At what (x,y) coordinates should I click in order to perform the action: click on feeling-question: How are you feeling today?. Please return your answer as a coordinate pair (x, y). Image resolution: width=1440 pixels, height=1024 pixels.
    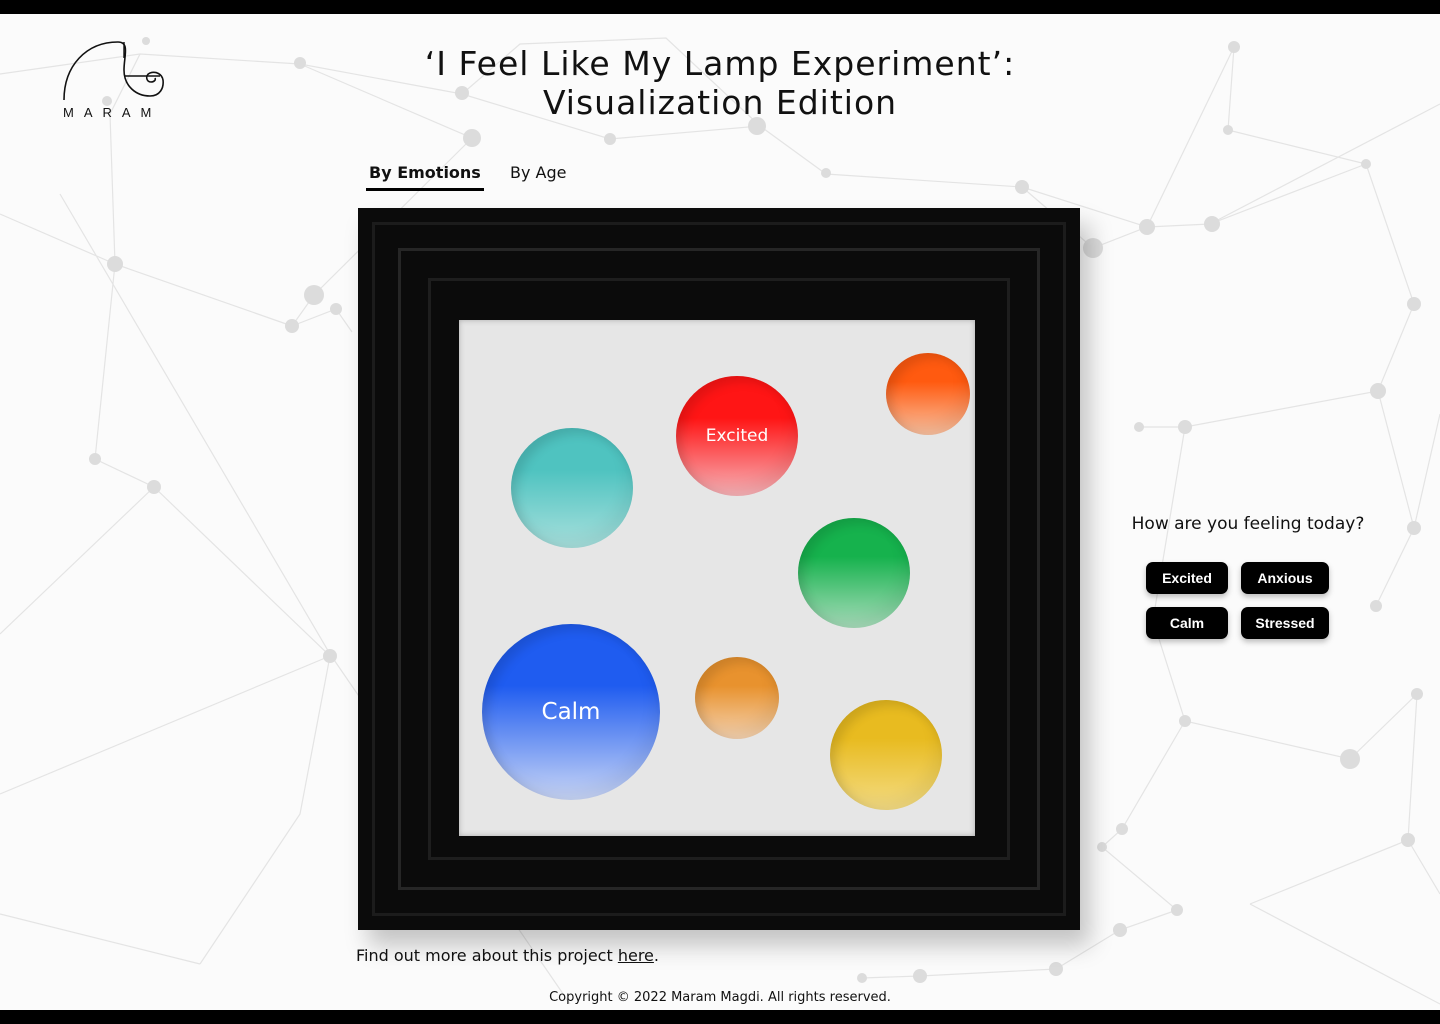
    Looking at the image, I should click on (1248, 524).